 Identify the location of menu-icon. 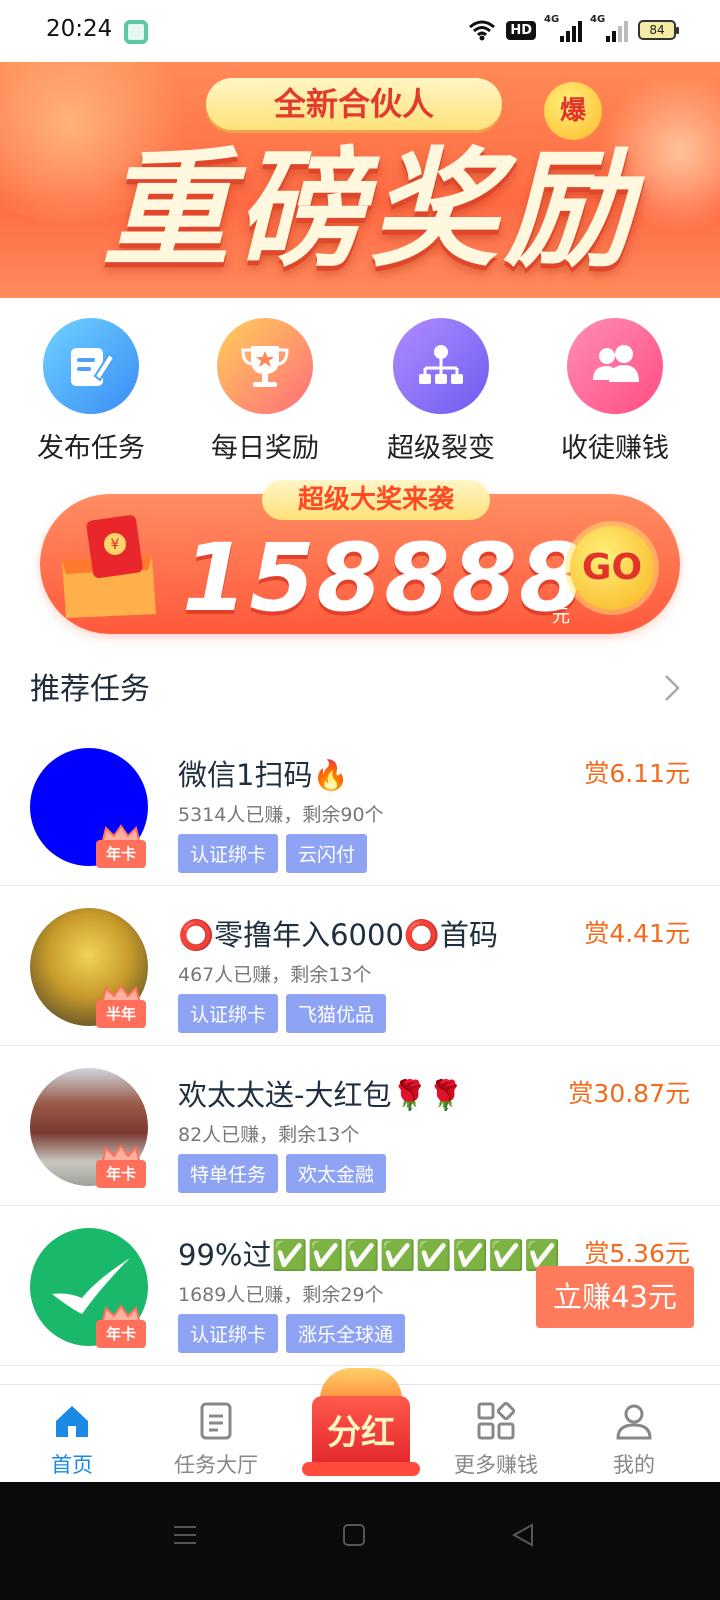
(185, 1535).